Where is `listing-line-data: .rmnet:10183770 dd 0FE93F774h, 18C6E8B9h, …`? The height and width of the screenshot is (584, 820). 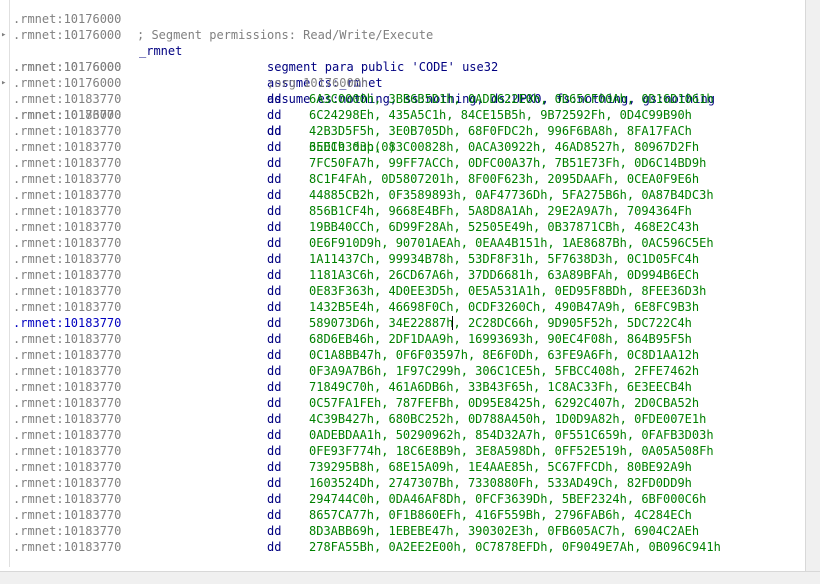
listing-line-data: .rmnet:10183770 dd 0FE93F774h, 18C6E8B9h, … is located at coordinates (403, 451).